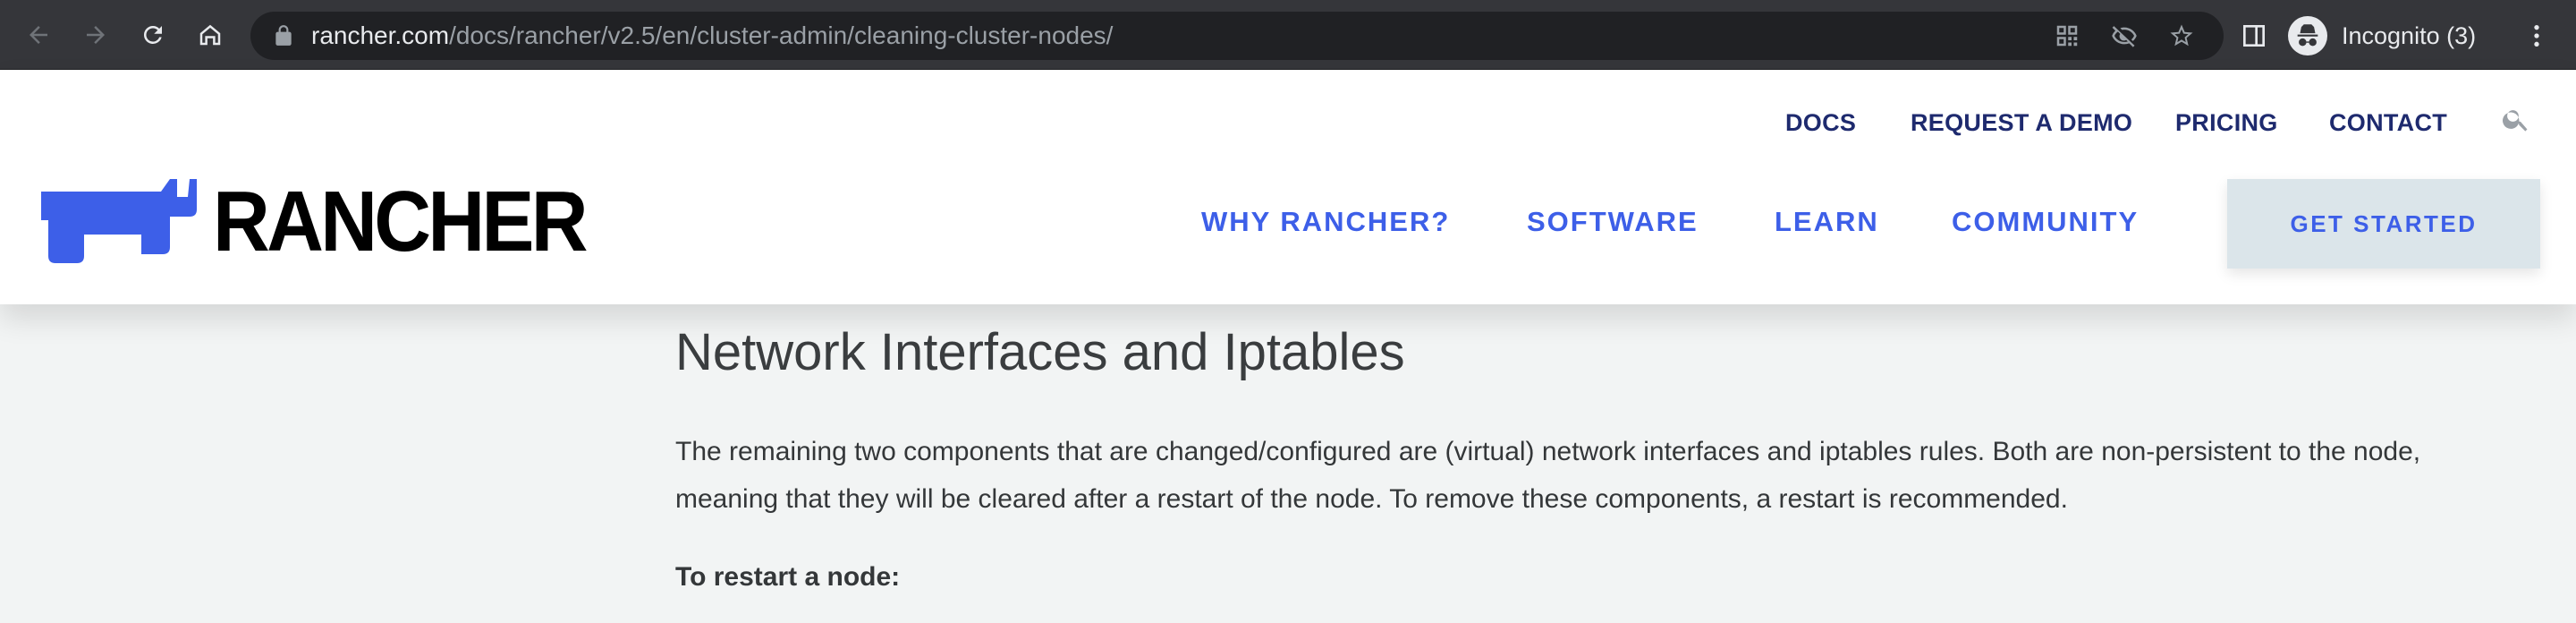  I want to click on browser-menu-button, so click(2536, 35).